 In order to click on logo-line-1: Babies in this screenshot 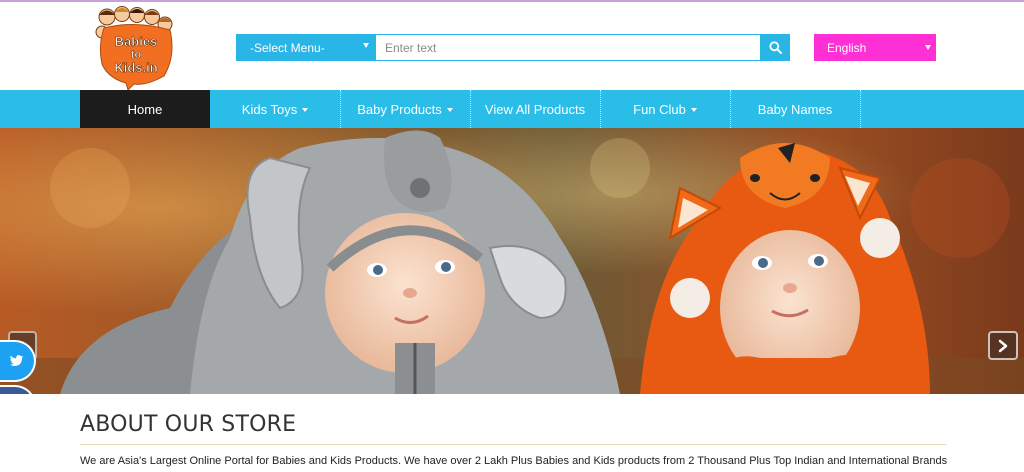, I will do `click(136, 41)`.